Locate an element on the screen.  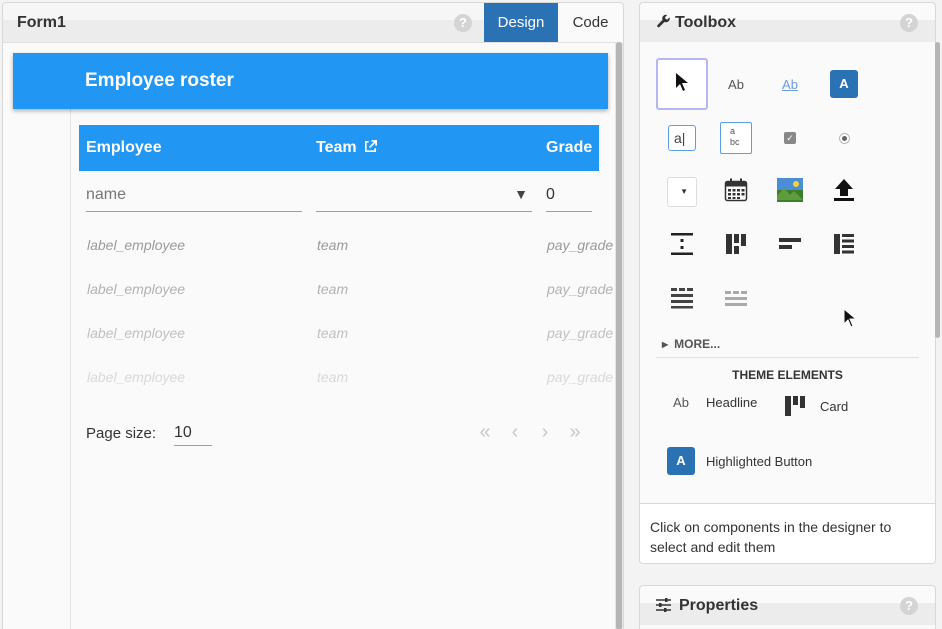
datepicker-tool is located at coordinates (736, 192).